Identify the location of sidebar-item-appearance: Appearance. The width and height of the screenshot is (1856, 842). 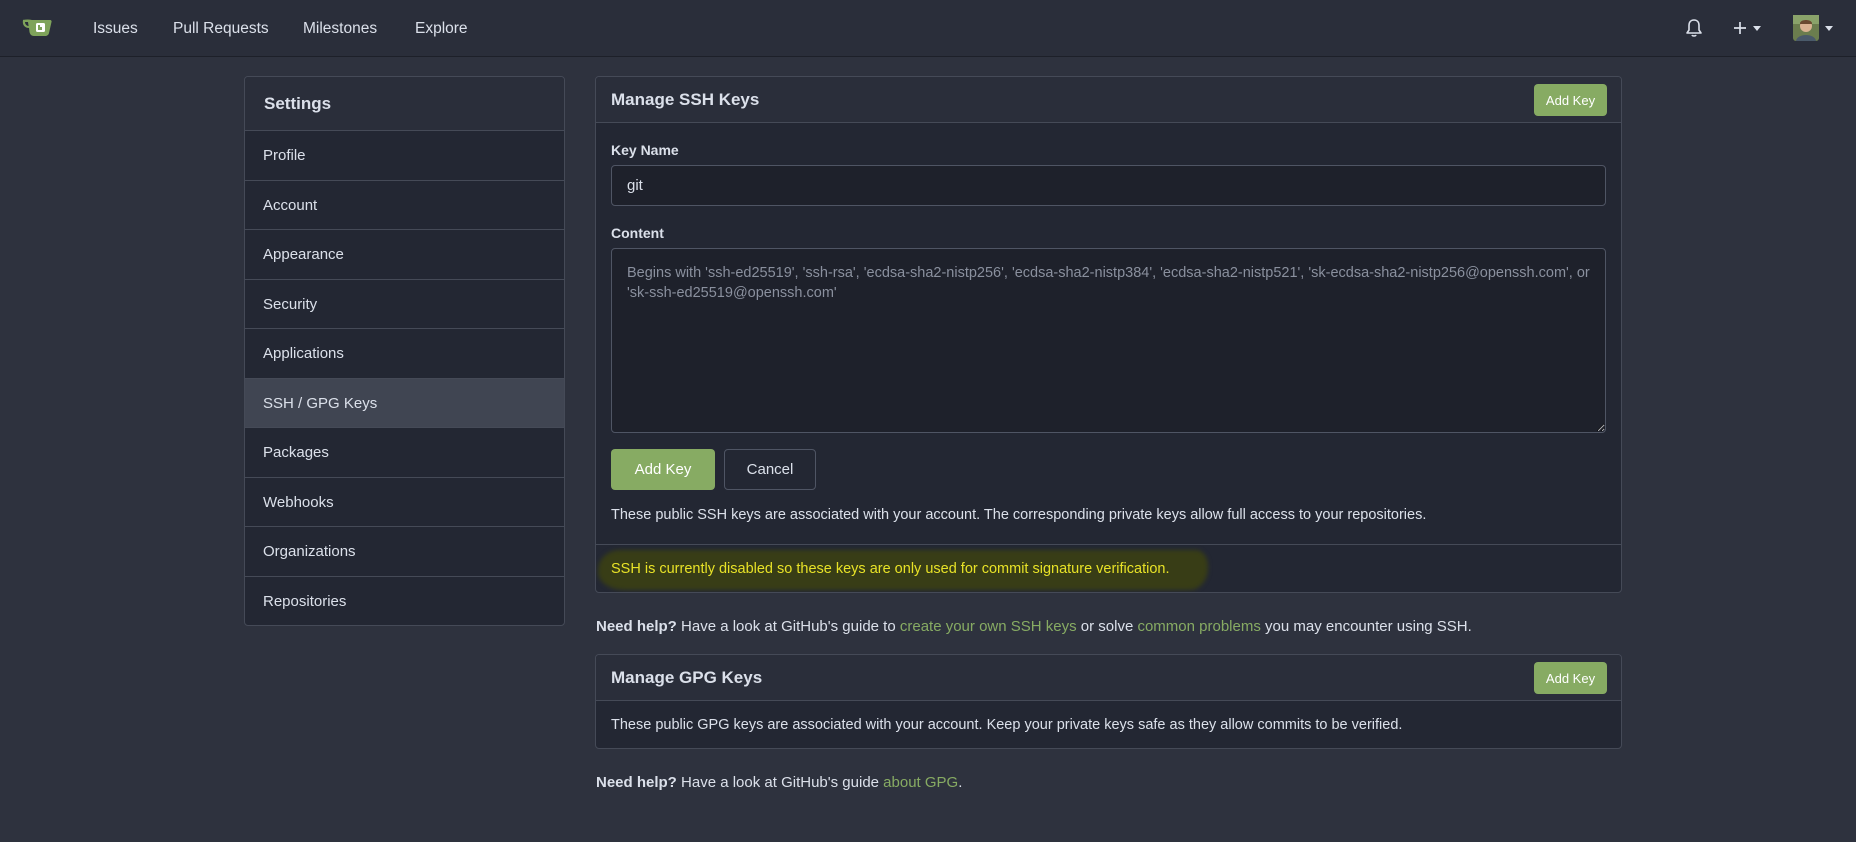
(404, 255).